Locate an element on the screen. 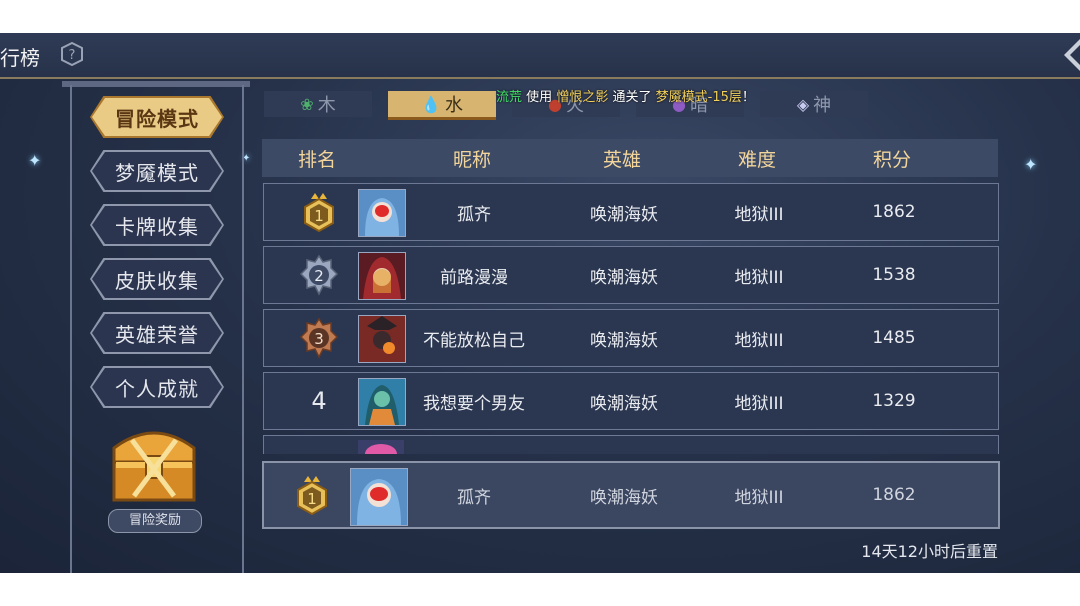  header-difficulty: 难度 is located at coordinates (756, 159).